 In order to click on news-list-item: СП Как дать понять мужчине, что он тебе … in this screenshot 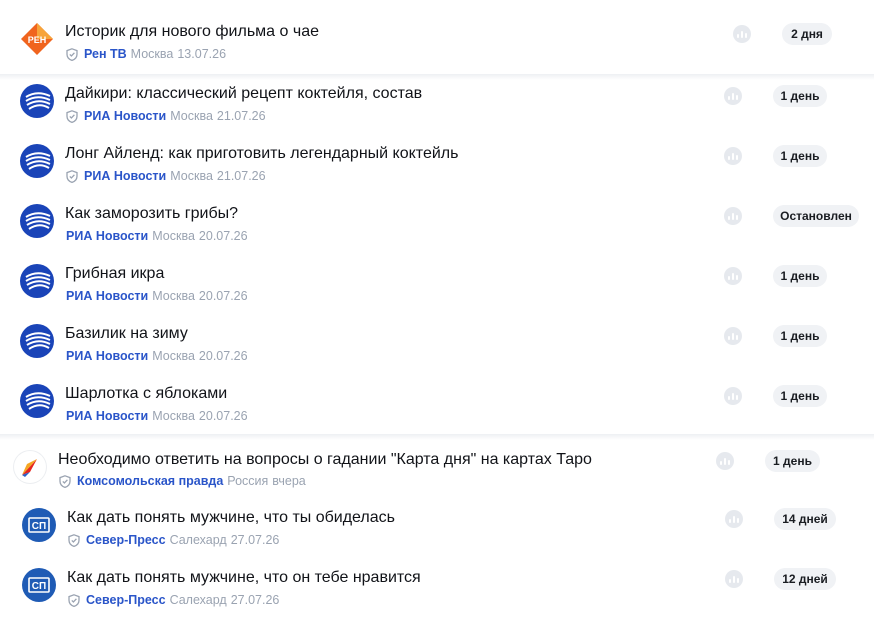, I will do `click(437, 588)`.